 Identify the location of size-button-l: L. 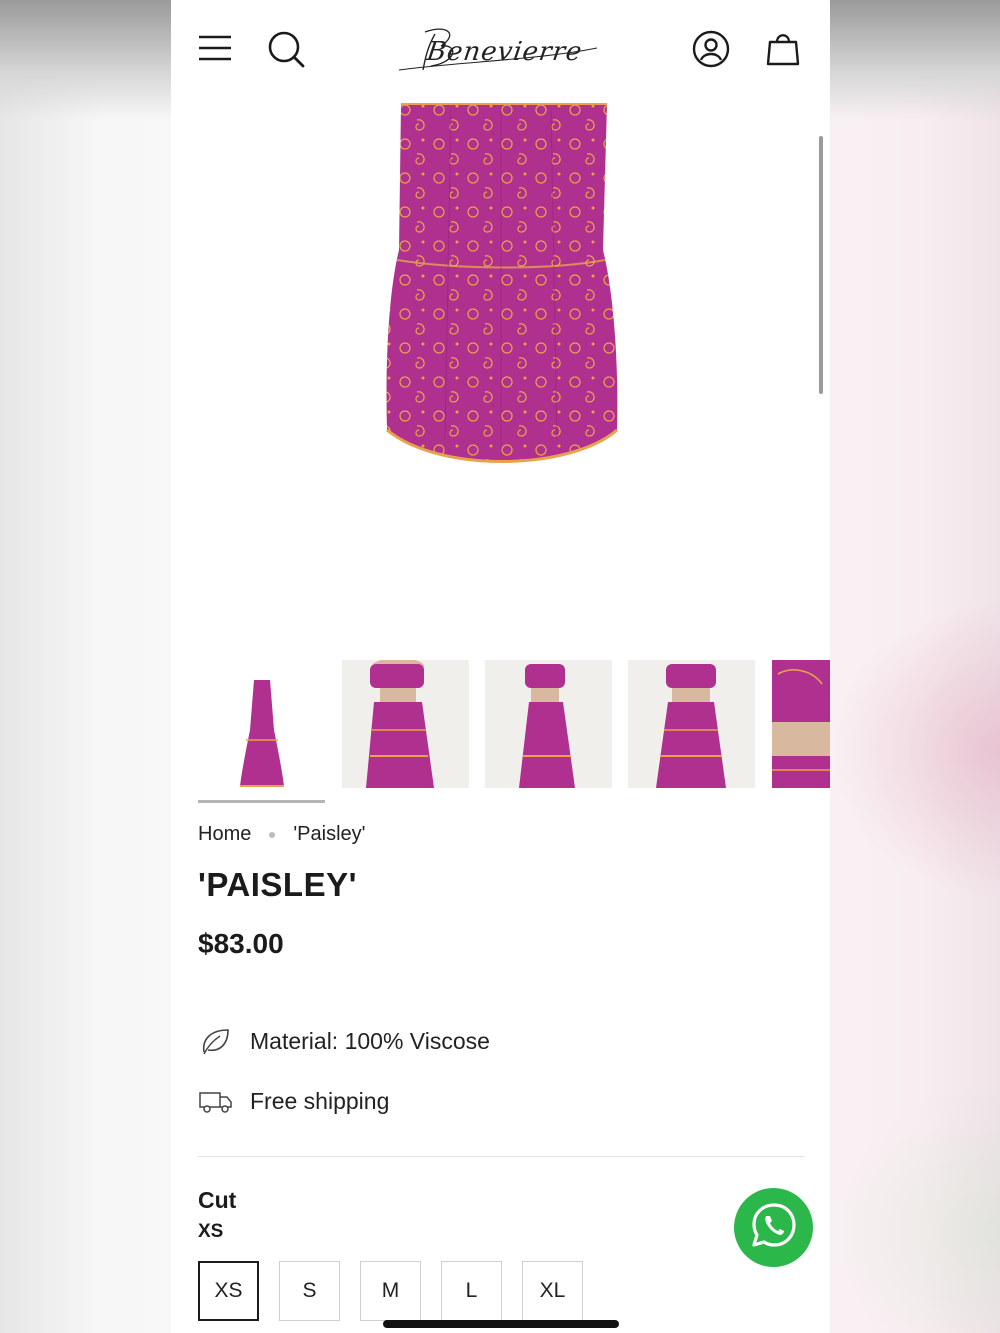
(471, 1291).